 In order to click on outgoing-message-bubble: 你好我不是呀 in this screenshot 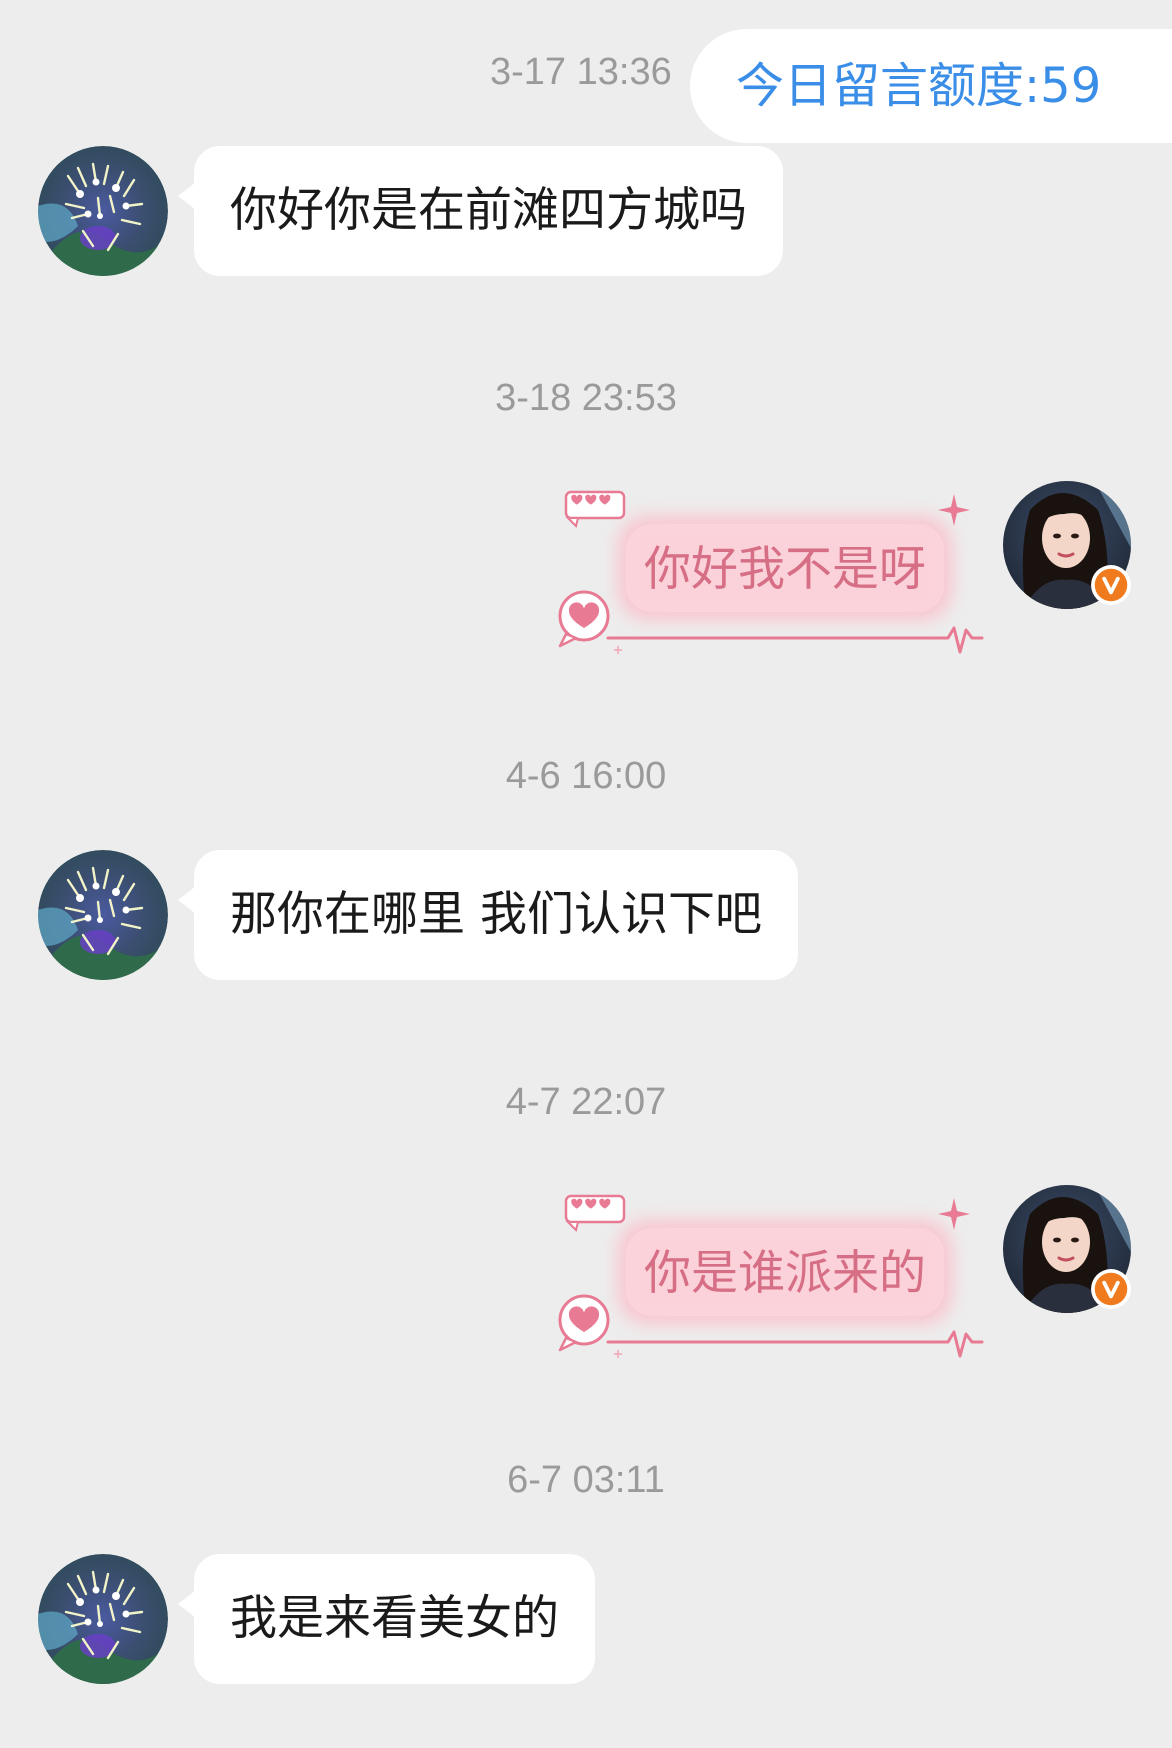, I will do `click(770, 578)`.